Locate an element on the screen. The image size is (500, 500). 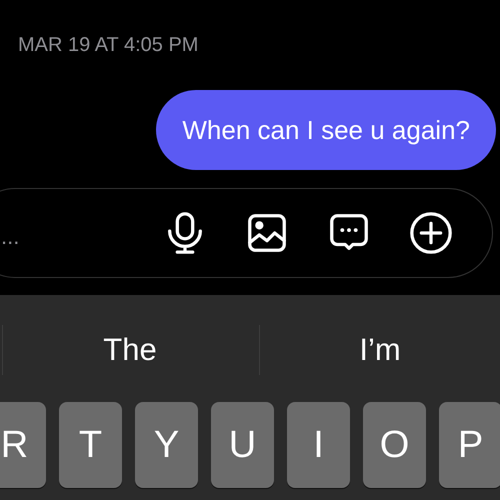
timestamp: MAR 19 AT 4:05 PM is located at coordinates (109, 45).